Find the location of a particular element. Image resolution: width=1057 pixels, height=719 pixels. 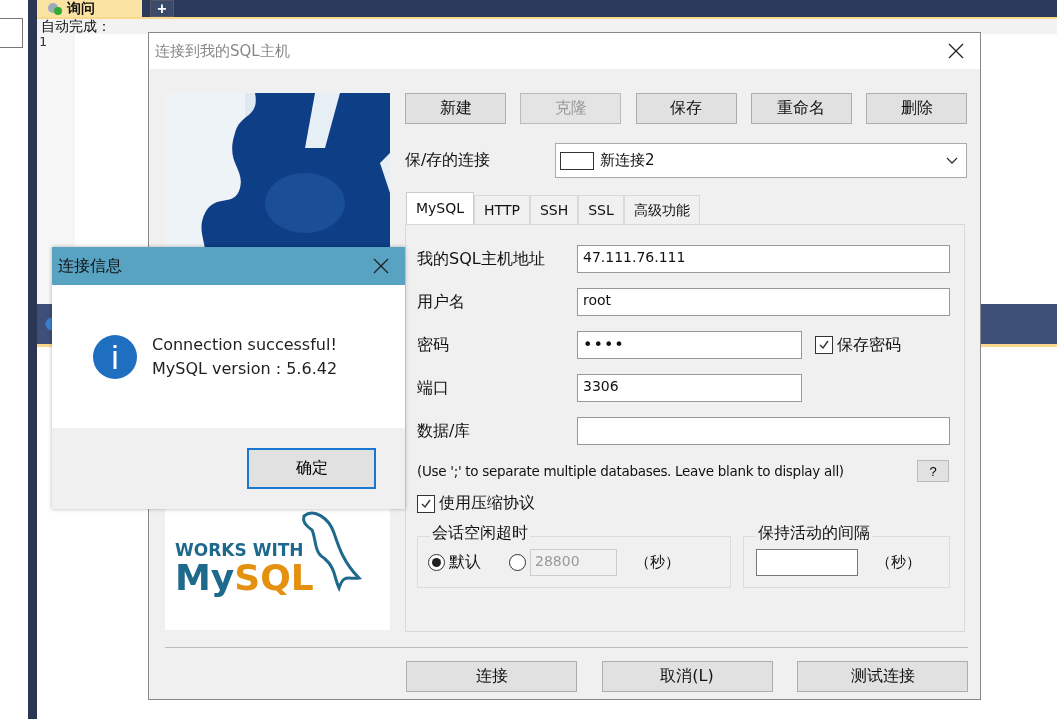

tab: SSL is located at coordinates (601, 209).